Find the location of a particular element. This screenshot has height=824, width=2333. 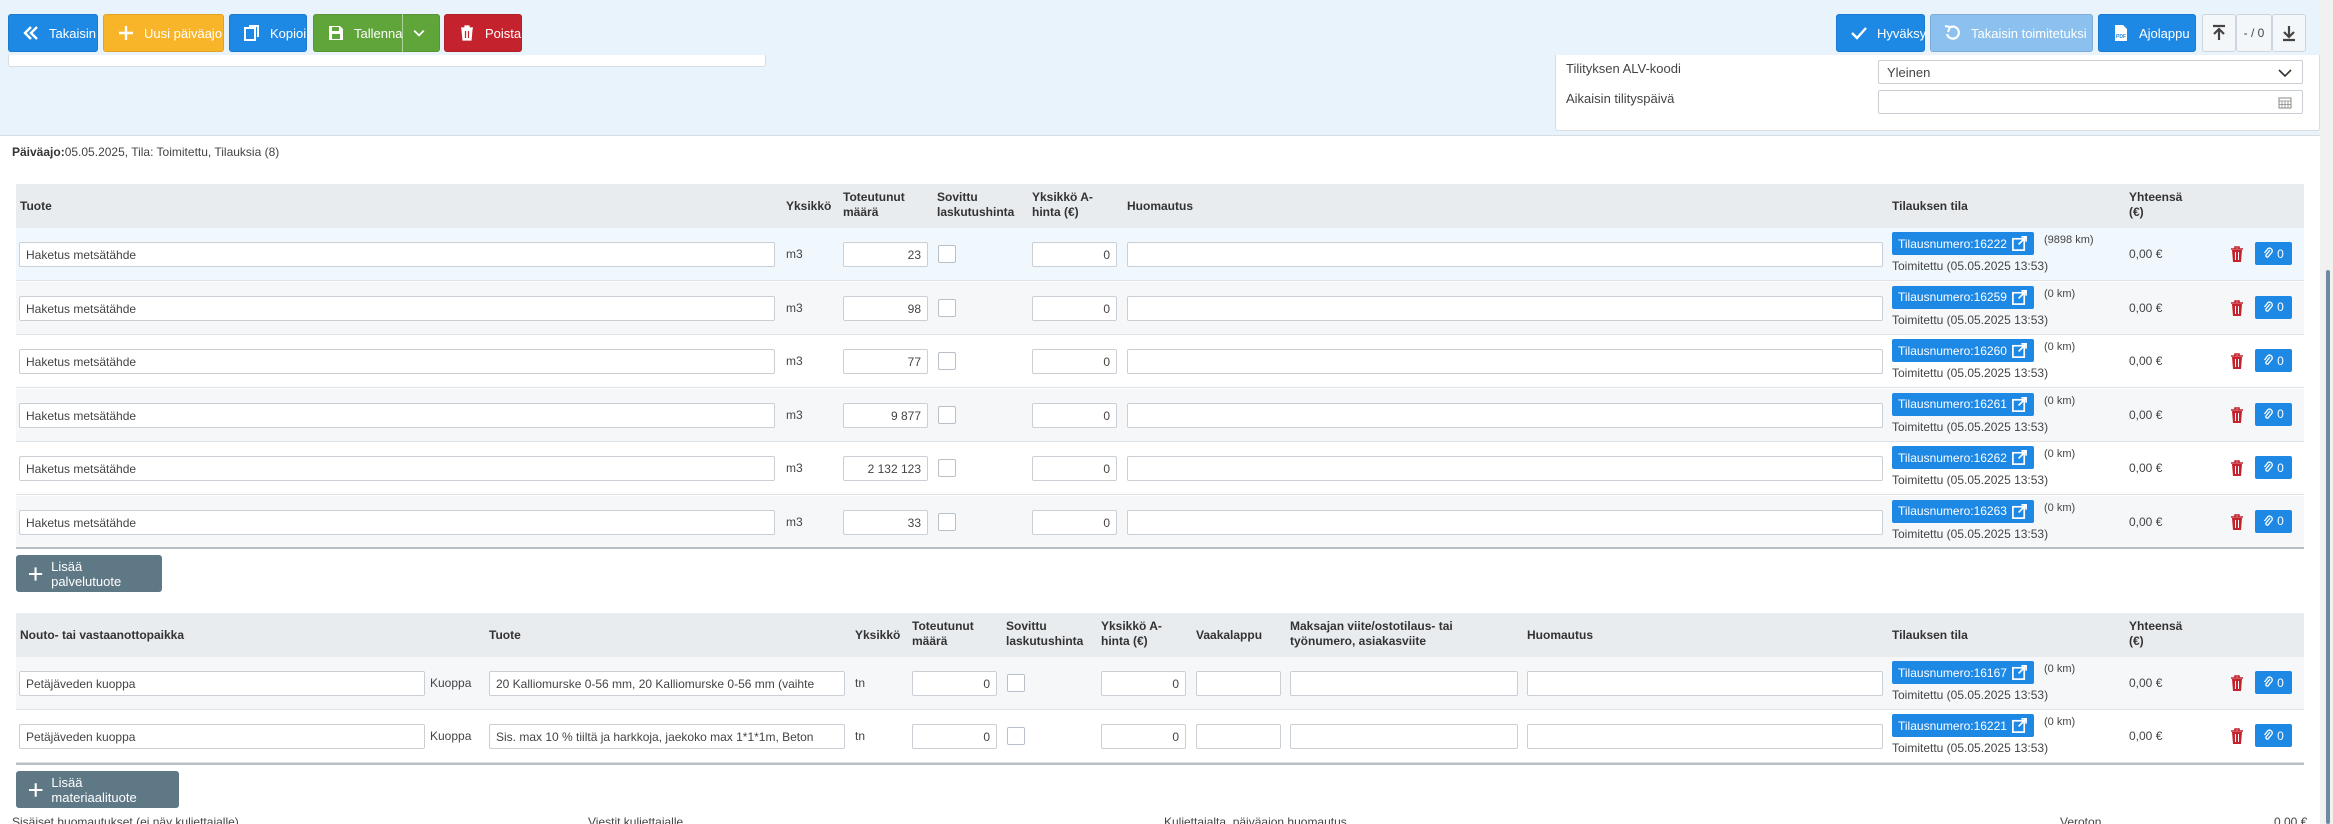

order-number-link: Tilausnumero:16261 is located at coordinates (1963, 404).